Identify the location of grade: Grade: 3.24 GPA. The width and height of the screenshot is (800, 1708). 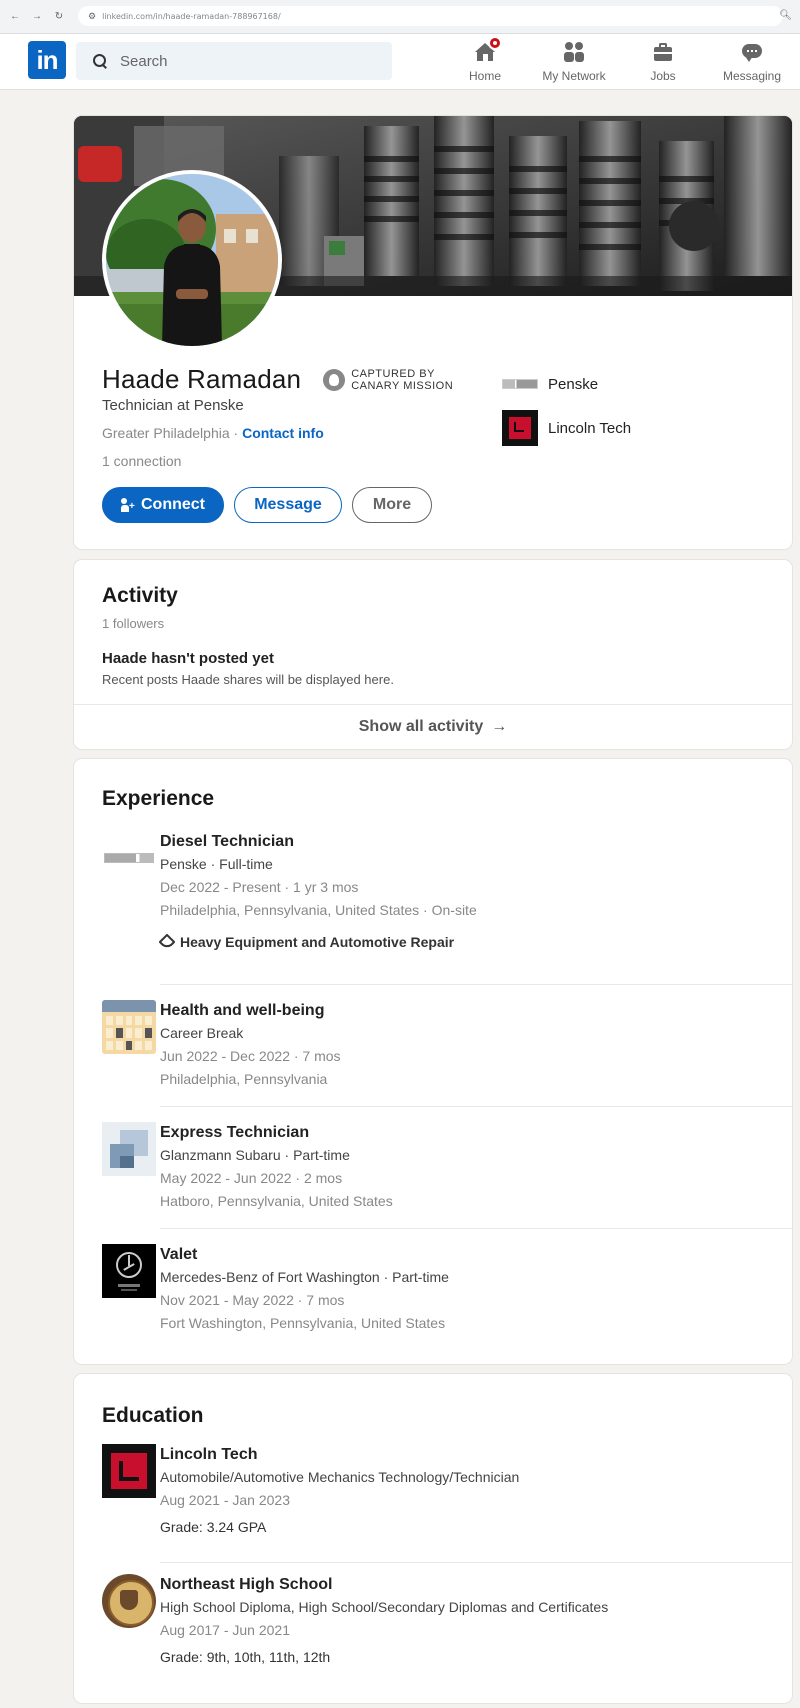
(213, 1527).